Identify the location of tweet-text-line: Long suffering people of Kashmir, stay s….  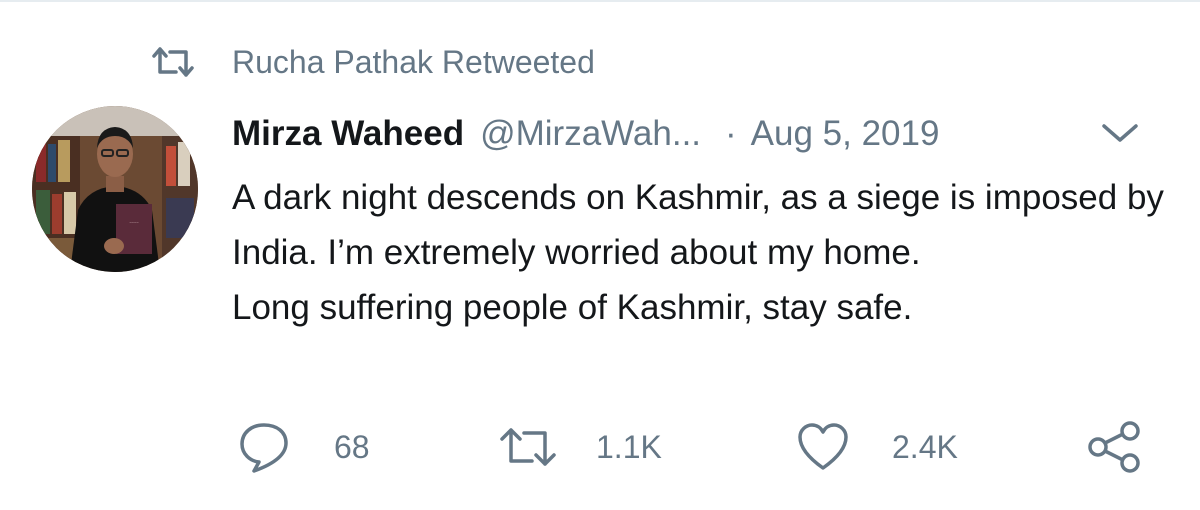
(572, 307).